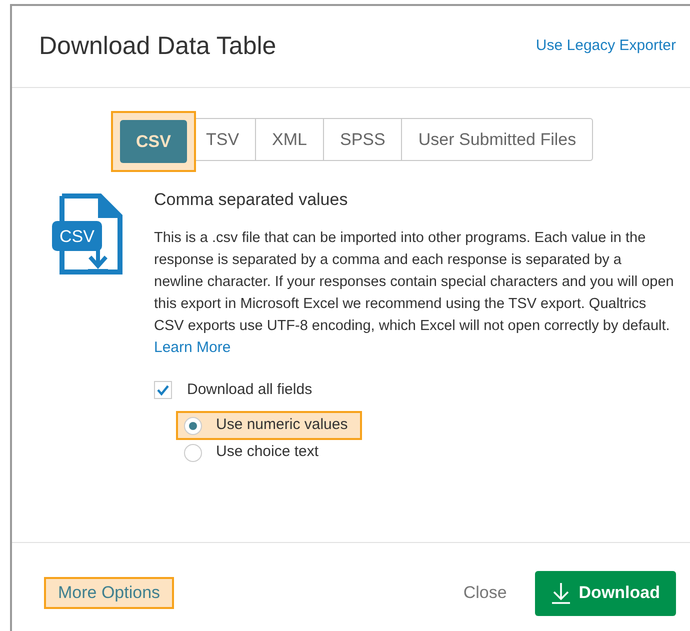 The image size is (690, 631). What do you see at coordinates (153, 141) in the screenshot?
I see `format-tab: CSV` at bounding box center [153, 141].